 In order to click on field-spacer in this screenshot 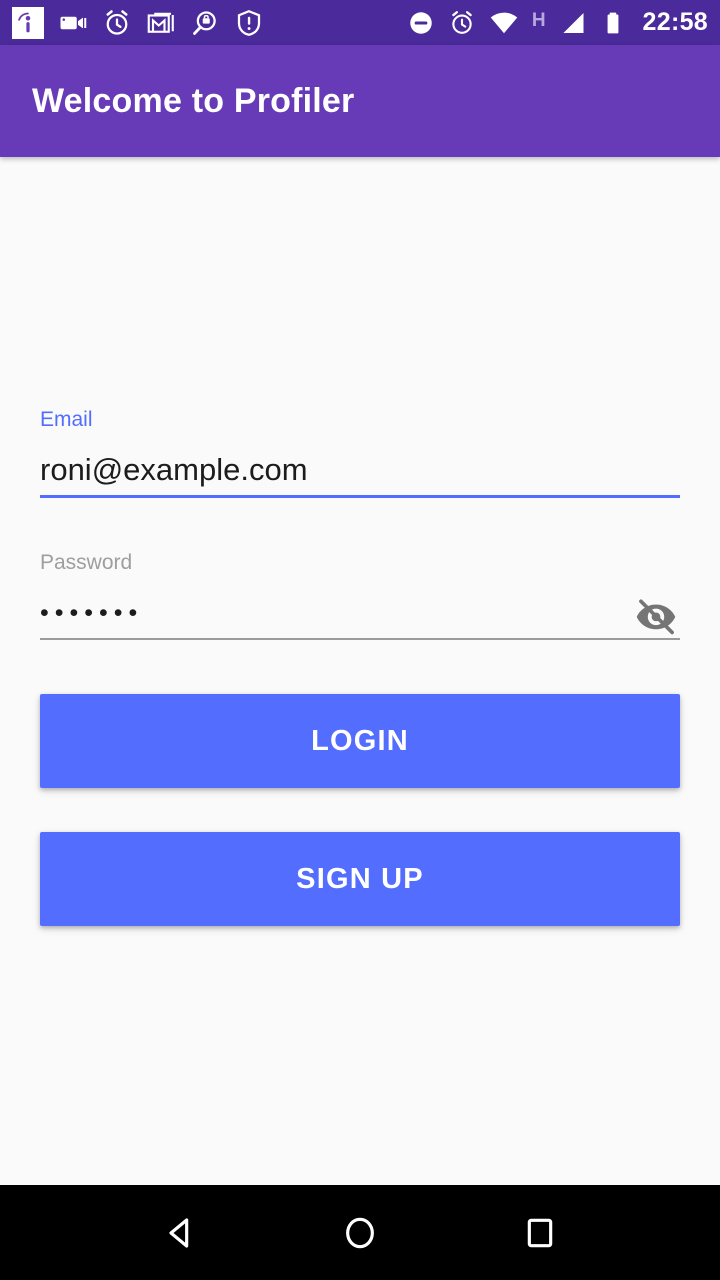, I will do `click(360, 529)`.